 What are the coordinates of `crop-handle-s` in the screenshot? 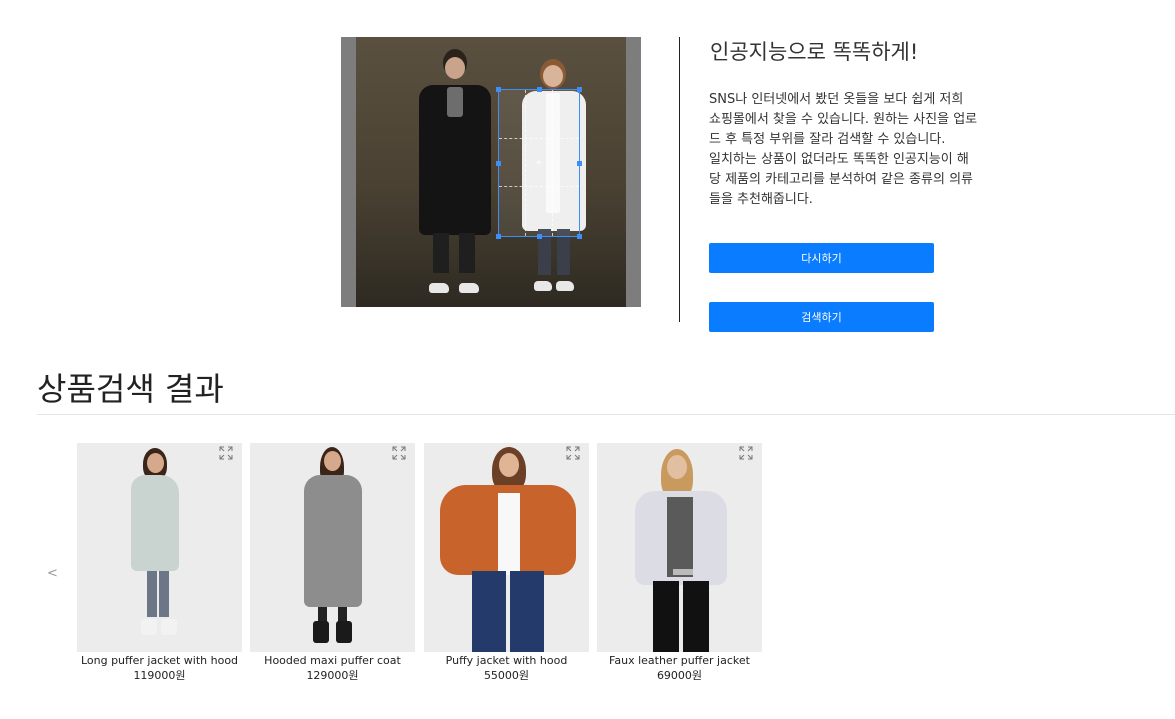 It's located at (539, 236).